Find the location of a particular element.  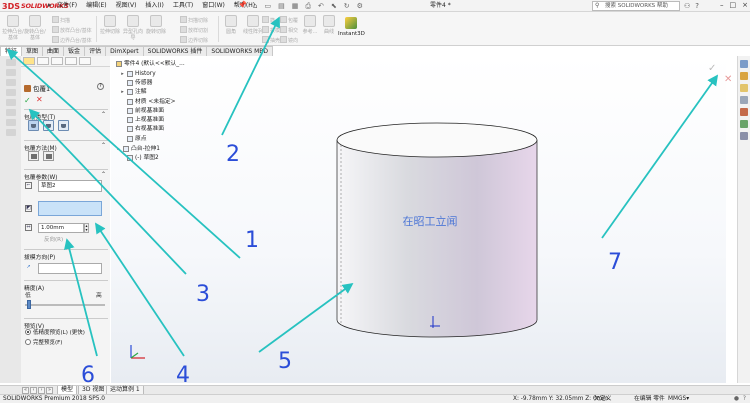

cancel-button: ✕ is located at coordinates (39, 99).